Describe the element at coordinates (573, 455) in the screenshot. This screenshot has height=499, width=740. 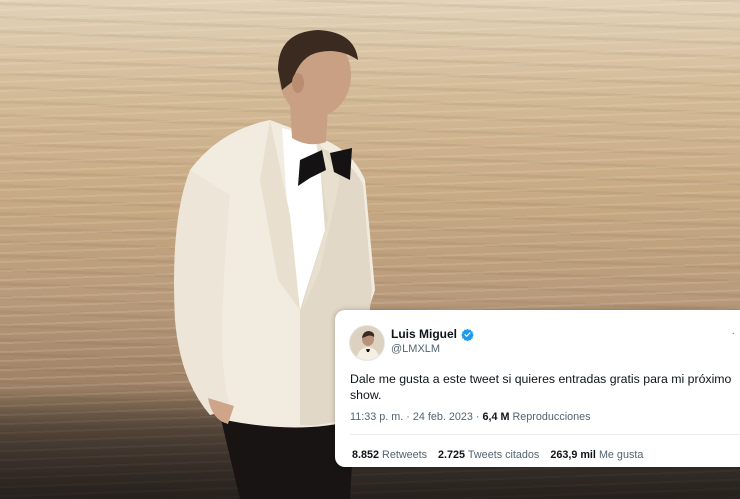
I see `like-count: 263,9 mil` at that location.